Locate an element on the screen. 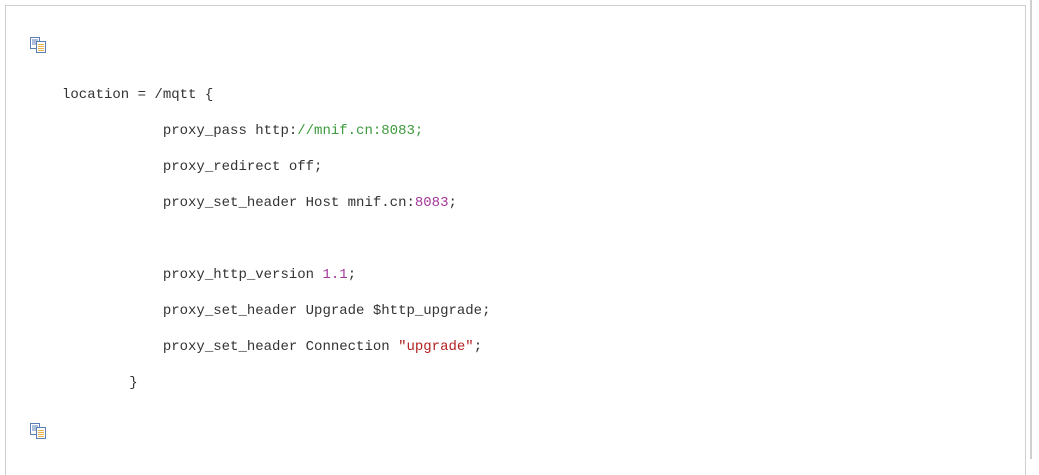 The width and height of the screenshot is (1039, 475). code-token: //mnif.cn:8083; is located at coordinates (360, 131).